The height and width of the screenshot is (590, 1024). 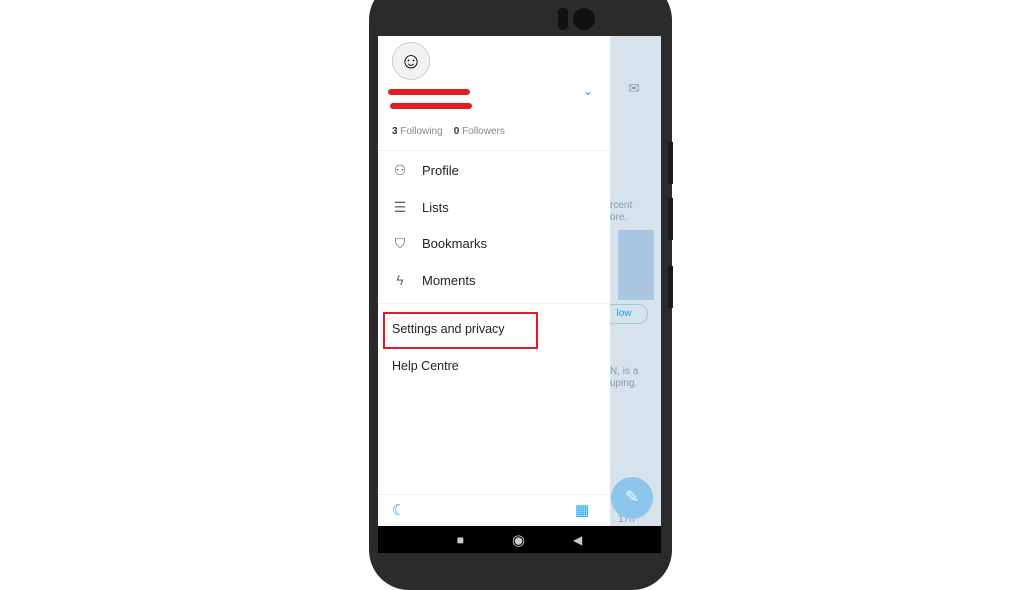 I want to click on android-nav-bar: ■ ◉ ◀, so click(x=519, y=539).